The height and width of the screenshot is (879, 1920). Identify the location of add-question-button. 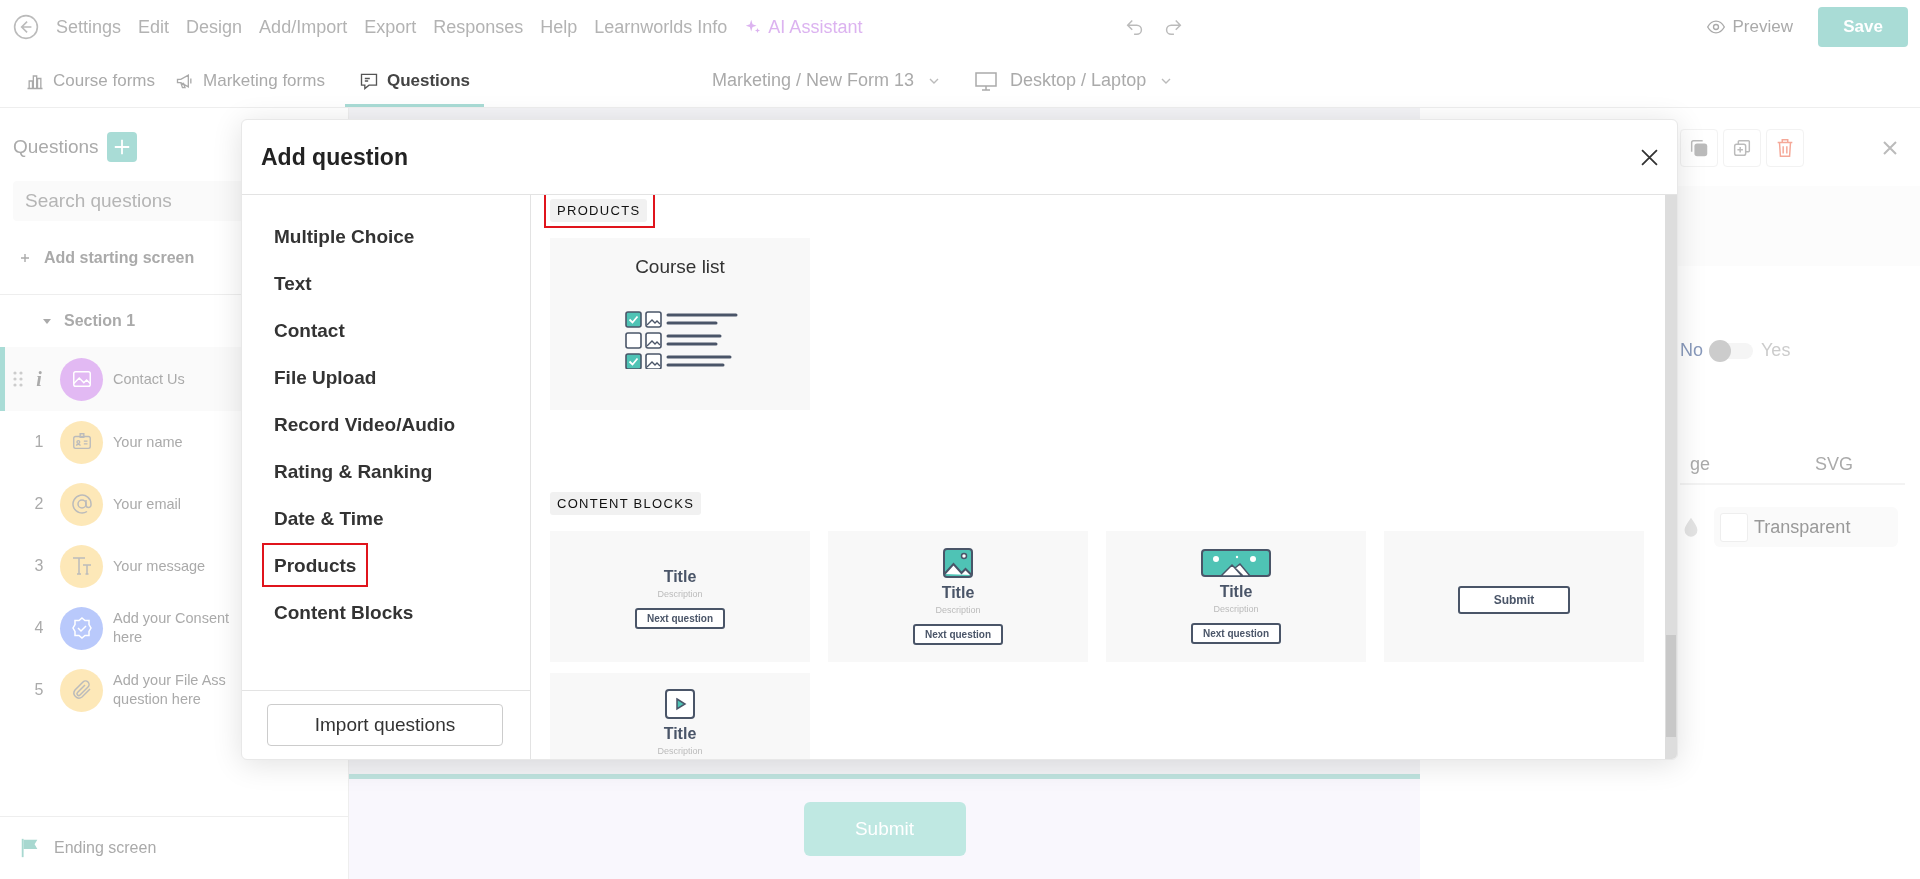
(121, 147).